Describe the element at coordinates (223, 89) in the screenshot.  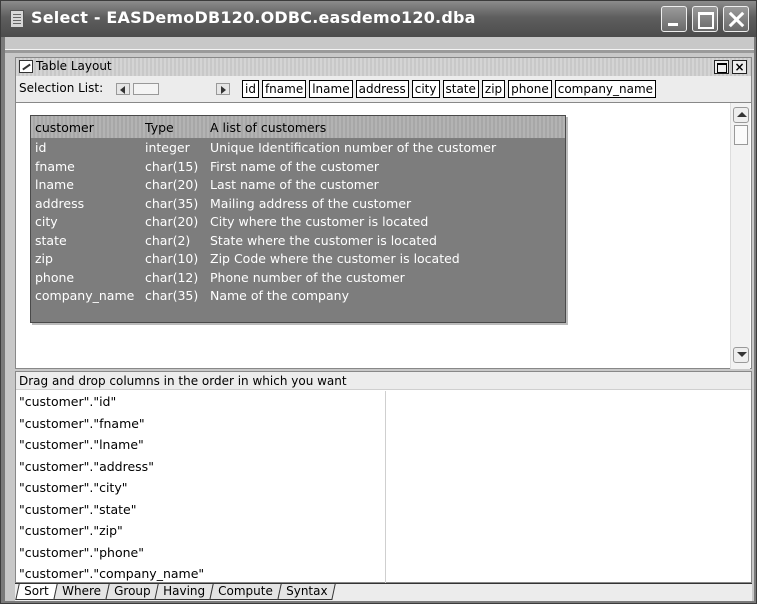
I see `scroll-right-icon` at that location.